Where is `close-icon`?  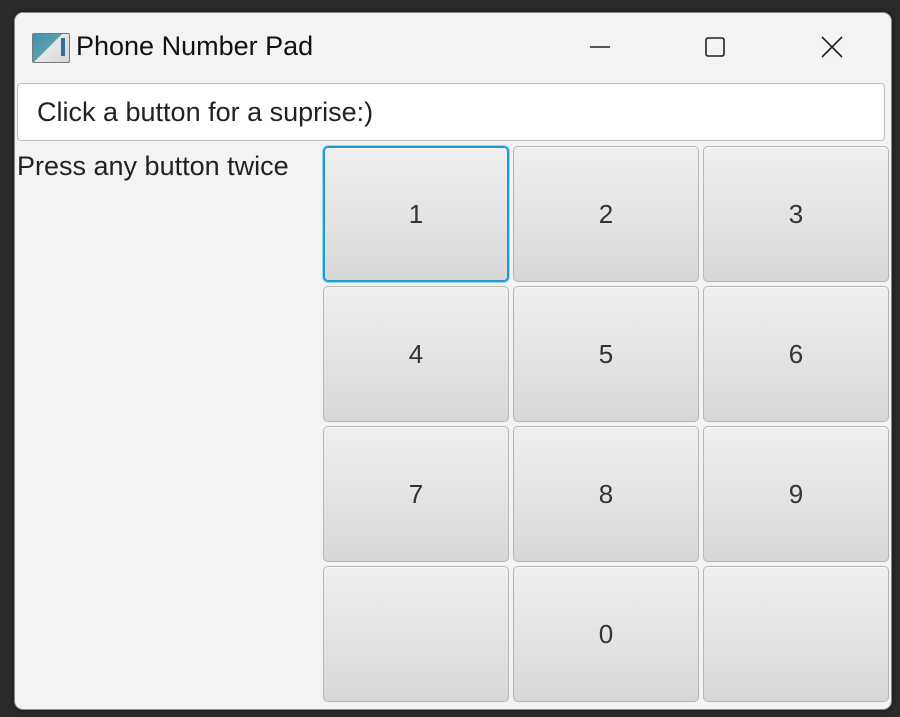 close-icon is located at coordinates (832, 47).